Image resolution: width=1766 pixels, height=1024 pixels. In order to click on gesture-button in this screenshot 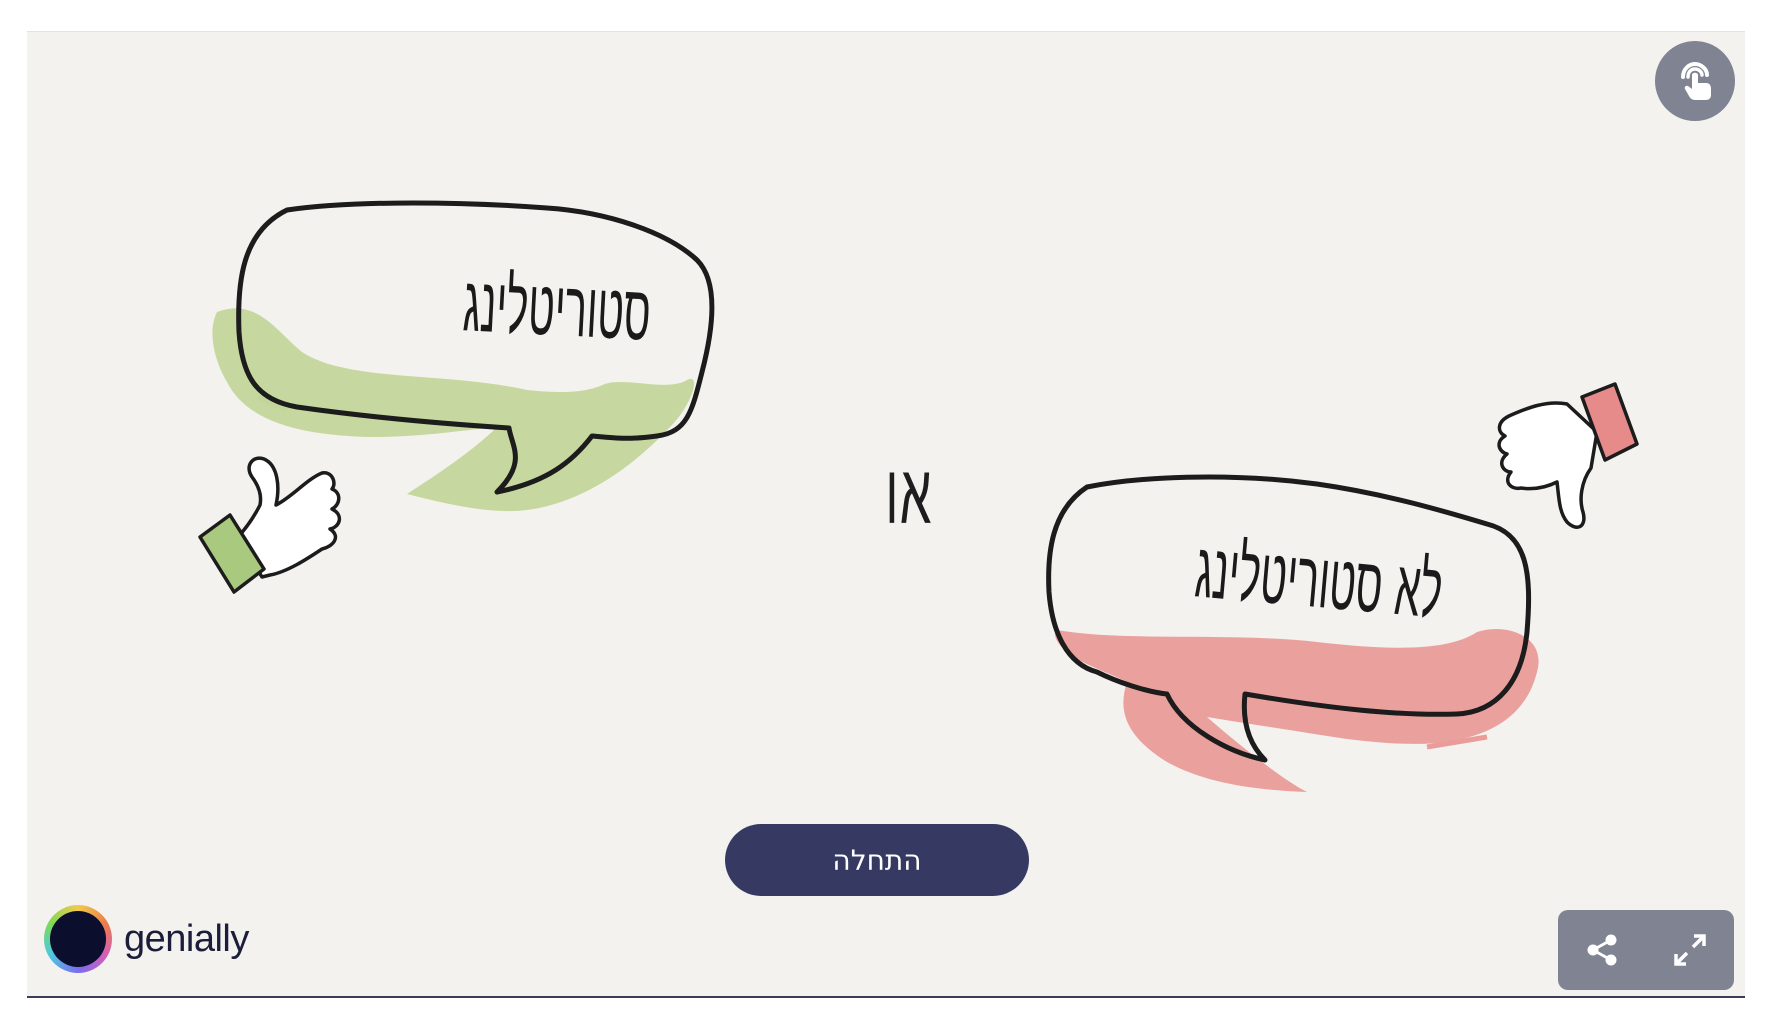, I will do `click(1695, 81)`.